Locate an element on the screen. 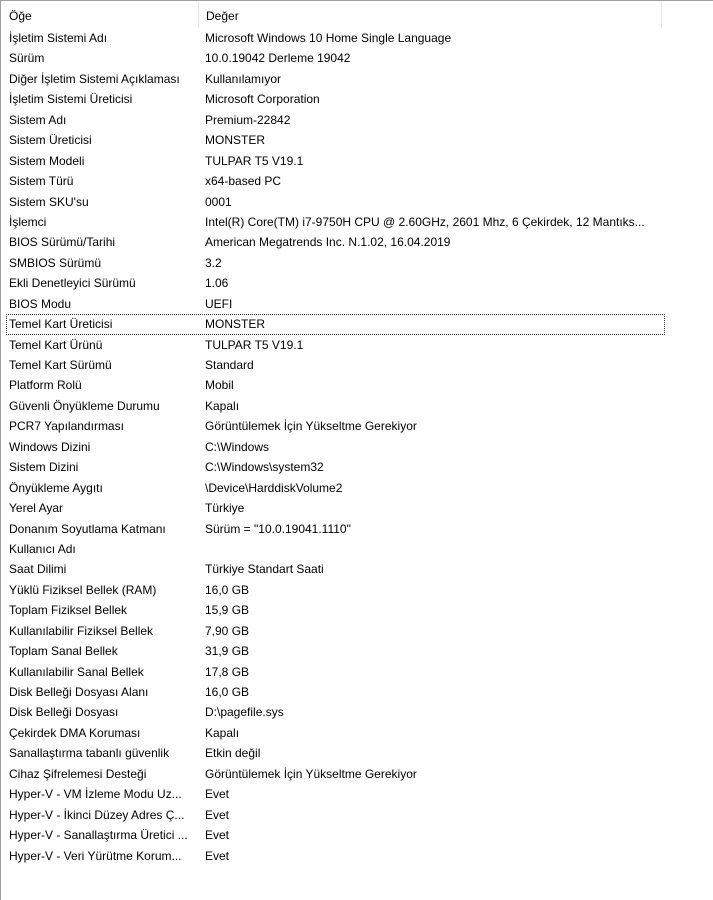 The image size is (713, 900). row-item-label: Önyükleme Aygıtı is located at coordinates (56, 487).